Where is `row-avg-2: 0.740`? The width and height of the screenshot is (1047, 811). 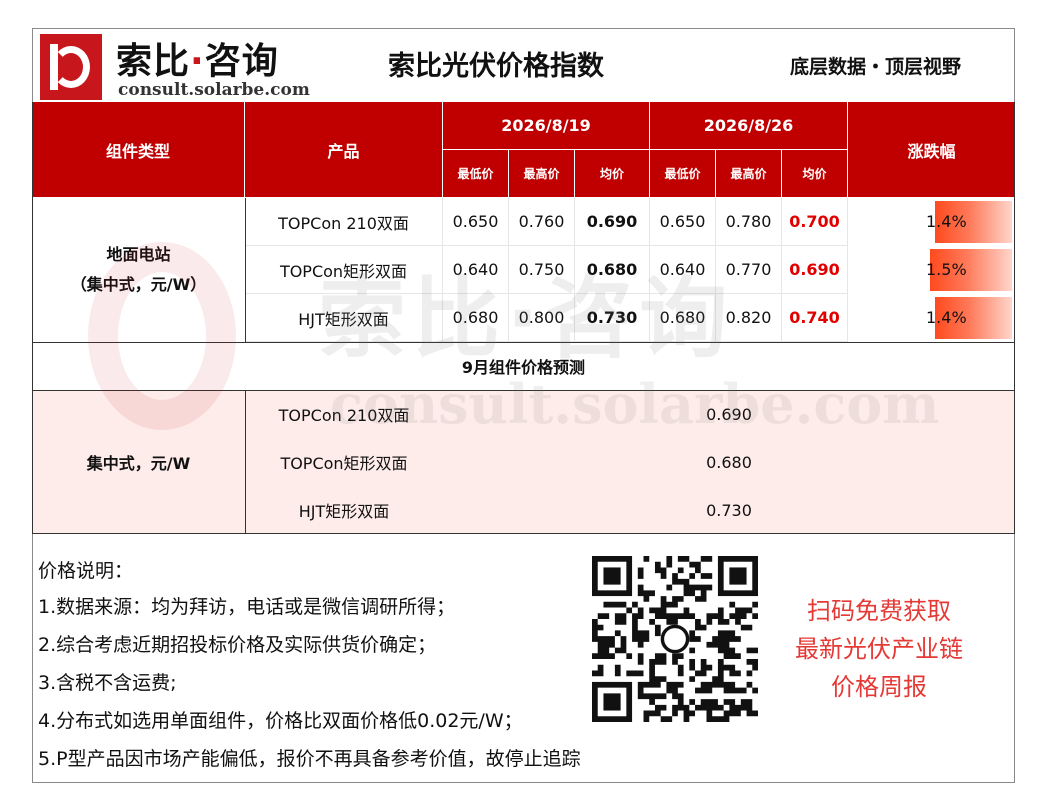 row-avg-2: 0.740 is located at coordinates (815, 318).